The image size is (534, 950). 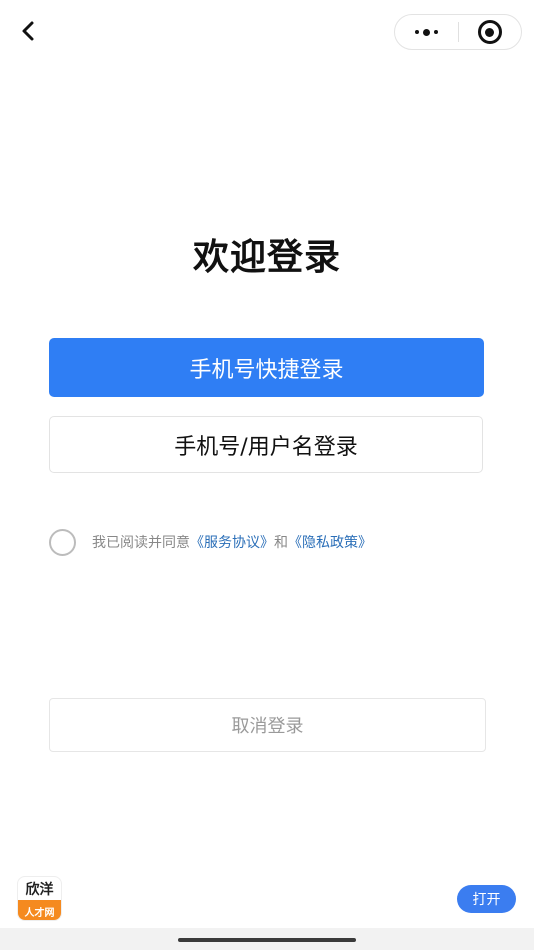 I want to click on agreement-prefix: 我已阅读并同意, so click(x=141, y=543).